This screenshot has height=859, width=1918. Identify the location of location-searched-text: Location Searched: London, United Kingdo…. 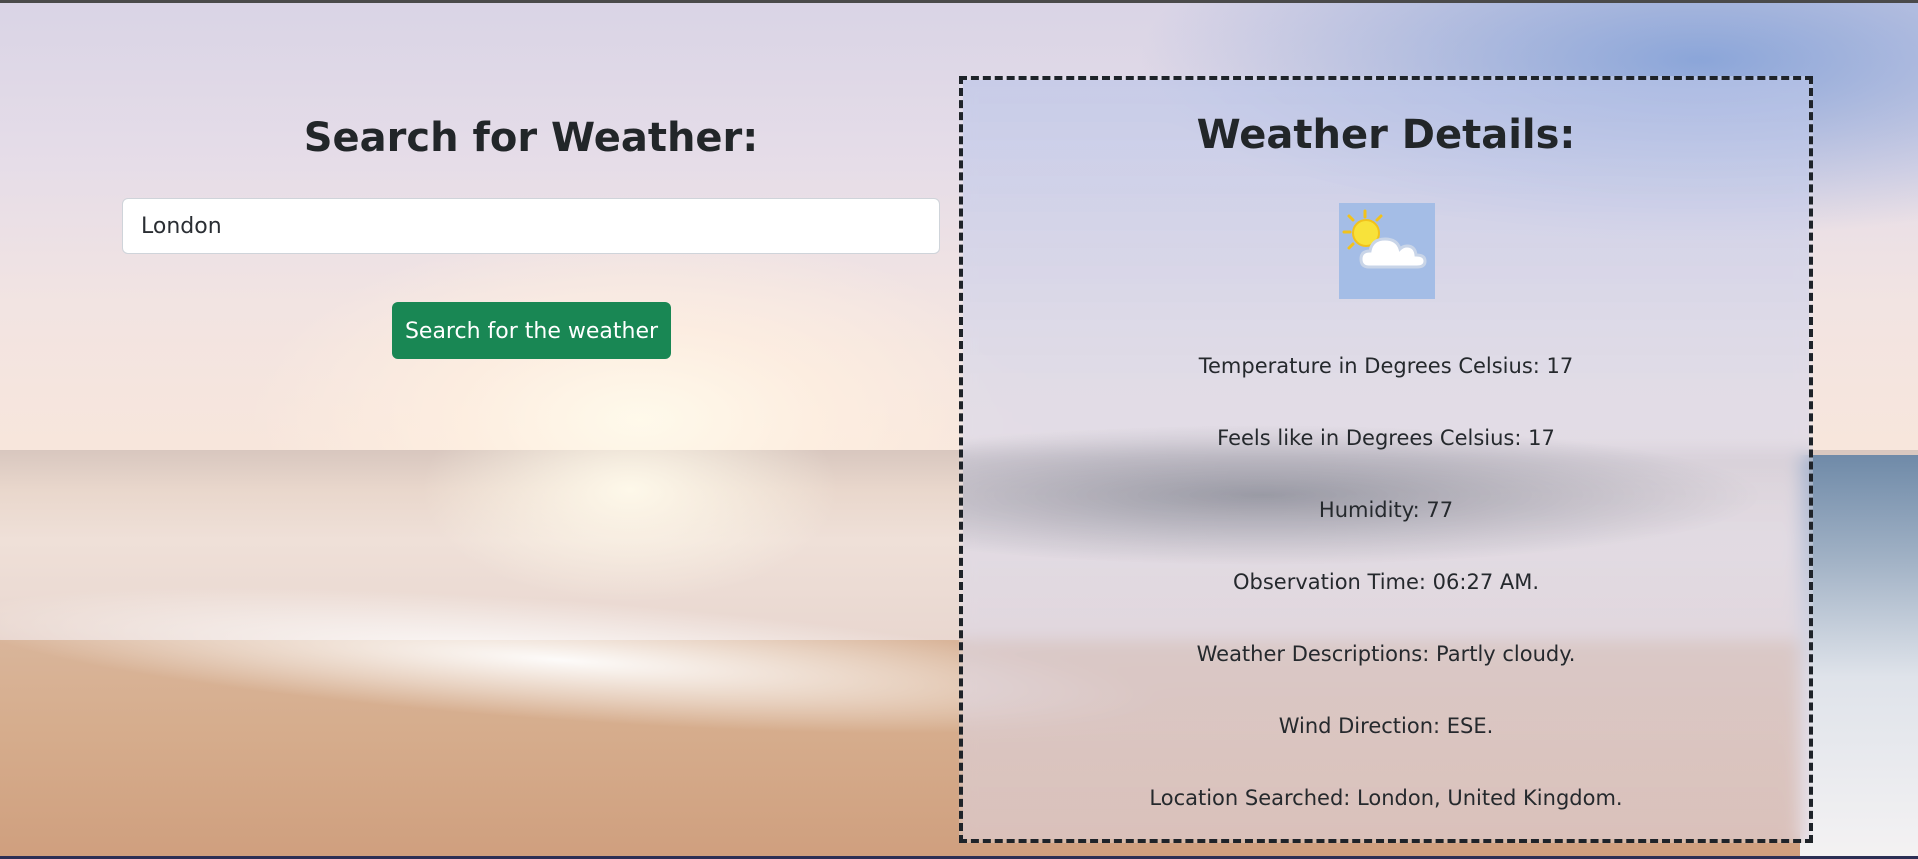
(1386, 798).